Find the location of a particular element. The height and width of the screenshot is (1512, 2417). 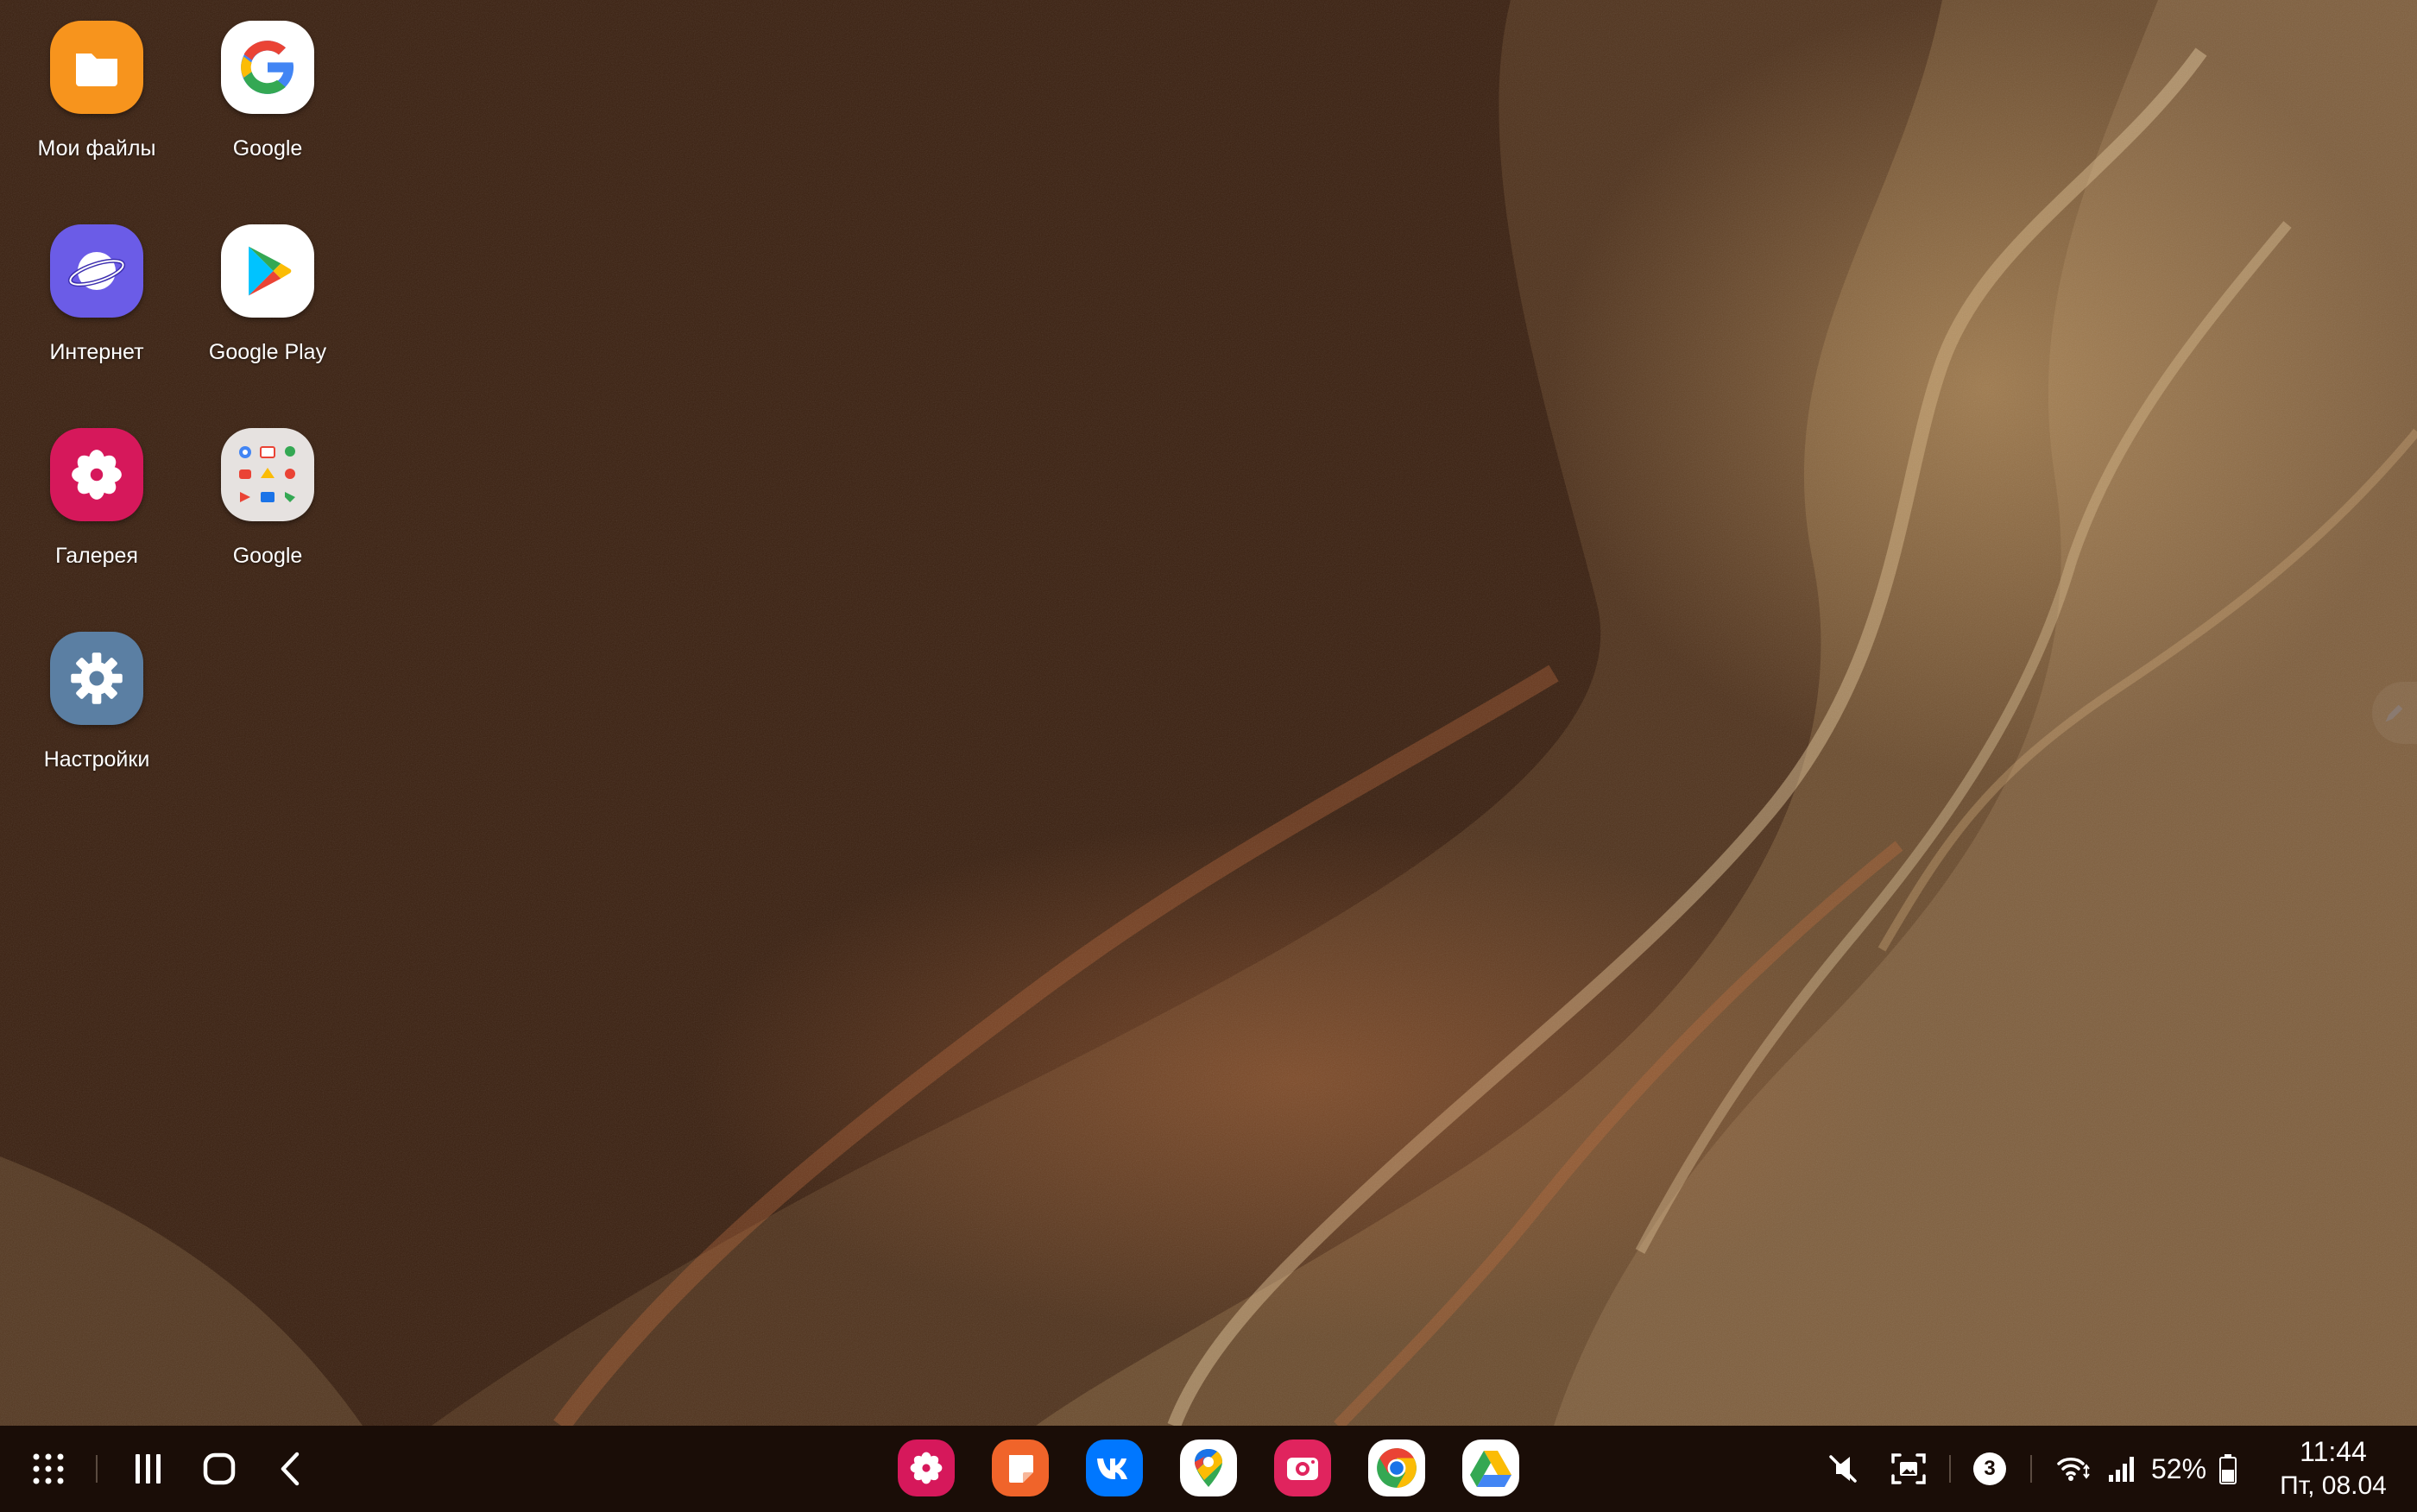

signal-icon is located at coordinates (2121, 1470).